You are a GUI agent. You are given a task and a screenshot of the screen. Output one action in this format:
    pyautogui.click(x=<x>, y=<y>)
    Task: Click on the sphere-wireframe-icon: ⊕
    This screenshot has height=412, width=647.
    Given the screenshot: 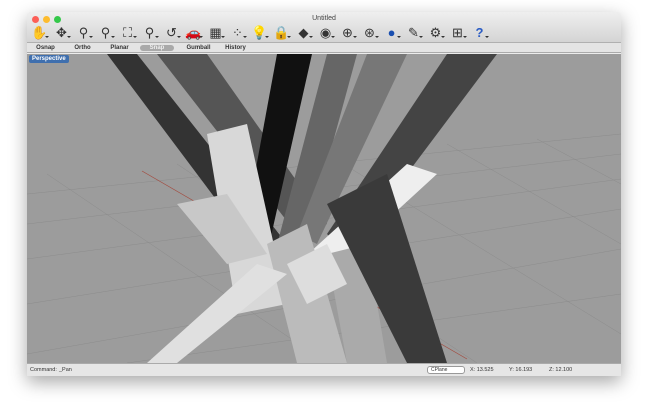 What is the action you would take?
    pyautogui.click(x=347, y=32)
    